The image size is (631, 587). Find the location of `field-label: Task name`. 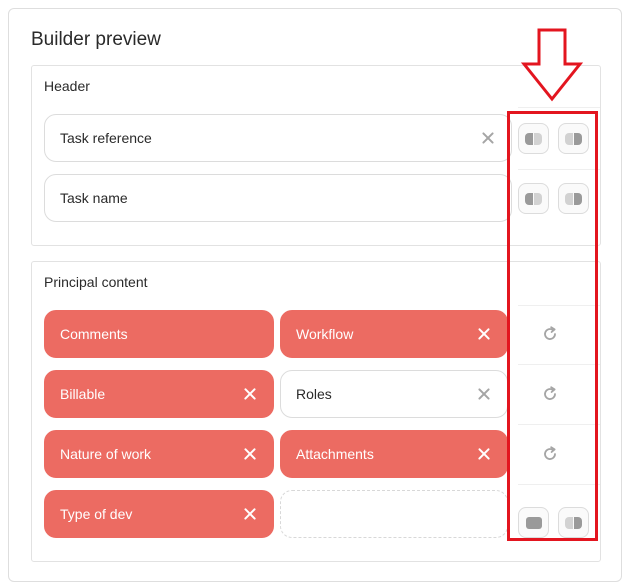

field-label: Task name is located at coordinates (94, 198).